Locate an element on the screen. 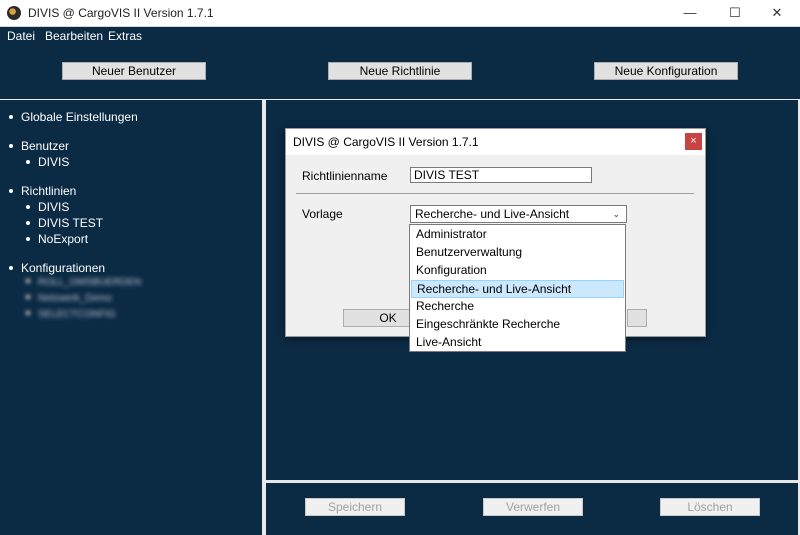 Image resolution: width=800 pixels, height=535 pixels. cancel-button is located at coordinates (637, 318).